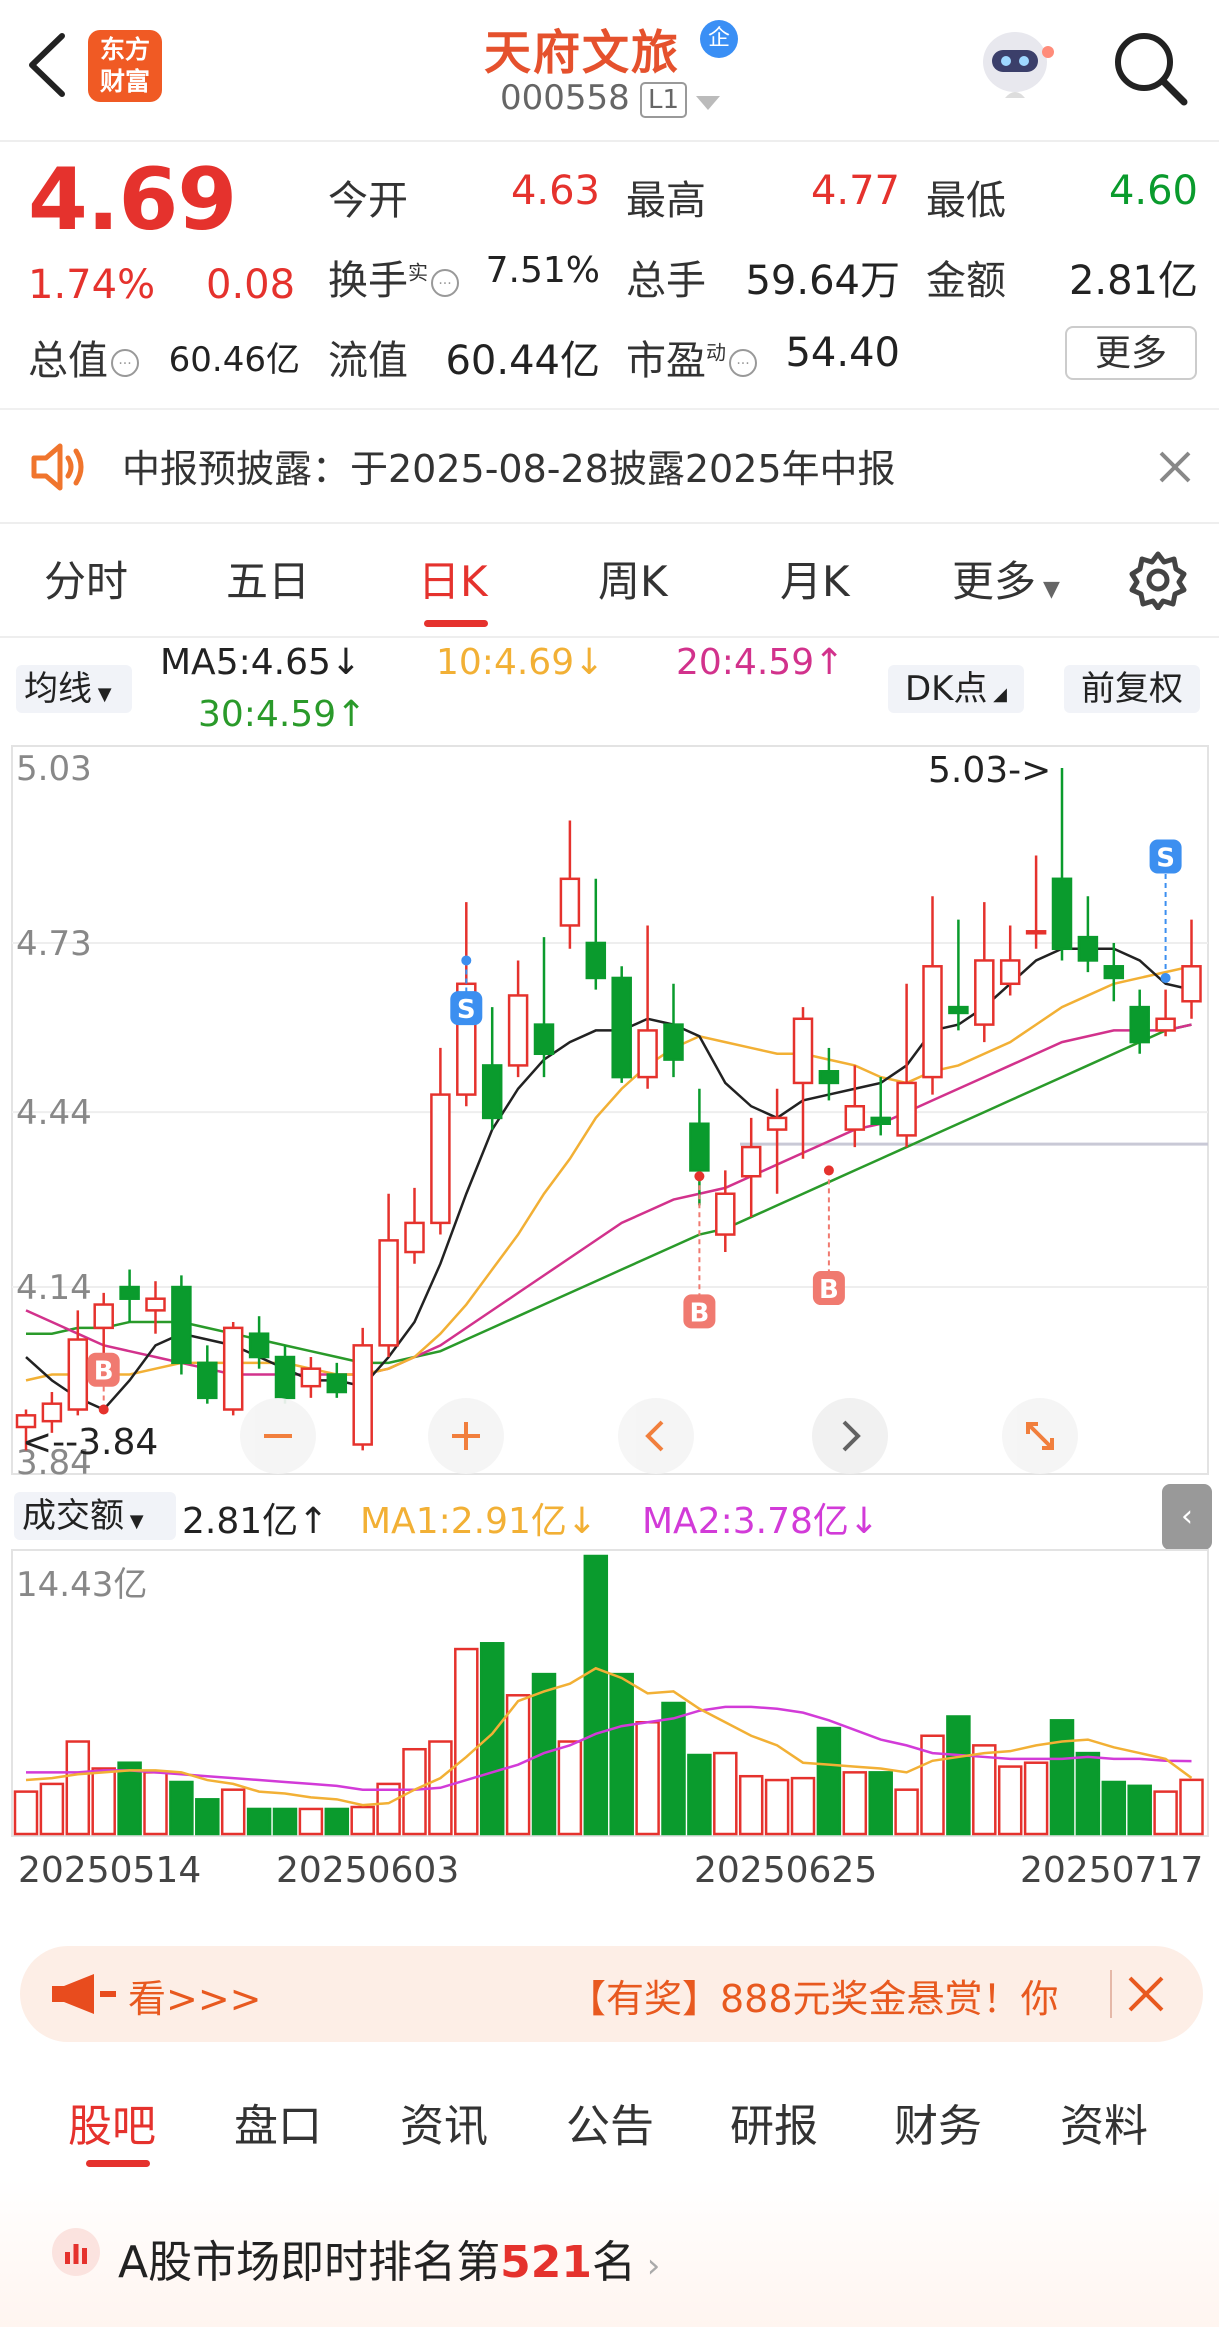 The height and width of the screenshot is (2327, 1219). Describe the element at coordinates (389, 2258) in the screenshot. I see `market-rank: A股市场即时排名第521名 ›` at that location.